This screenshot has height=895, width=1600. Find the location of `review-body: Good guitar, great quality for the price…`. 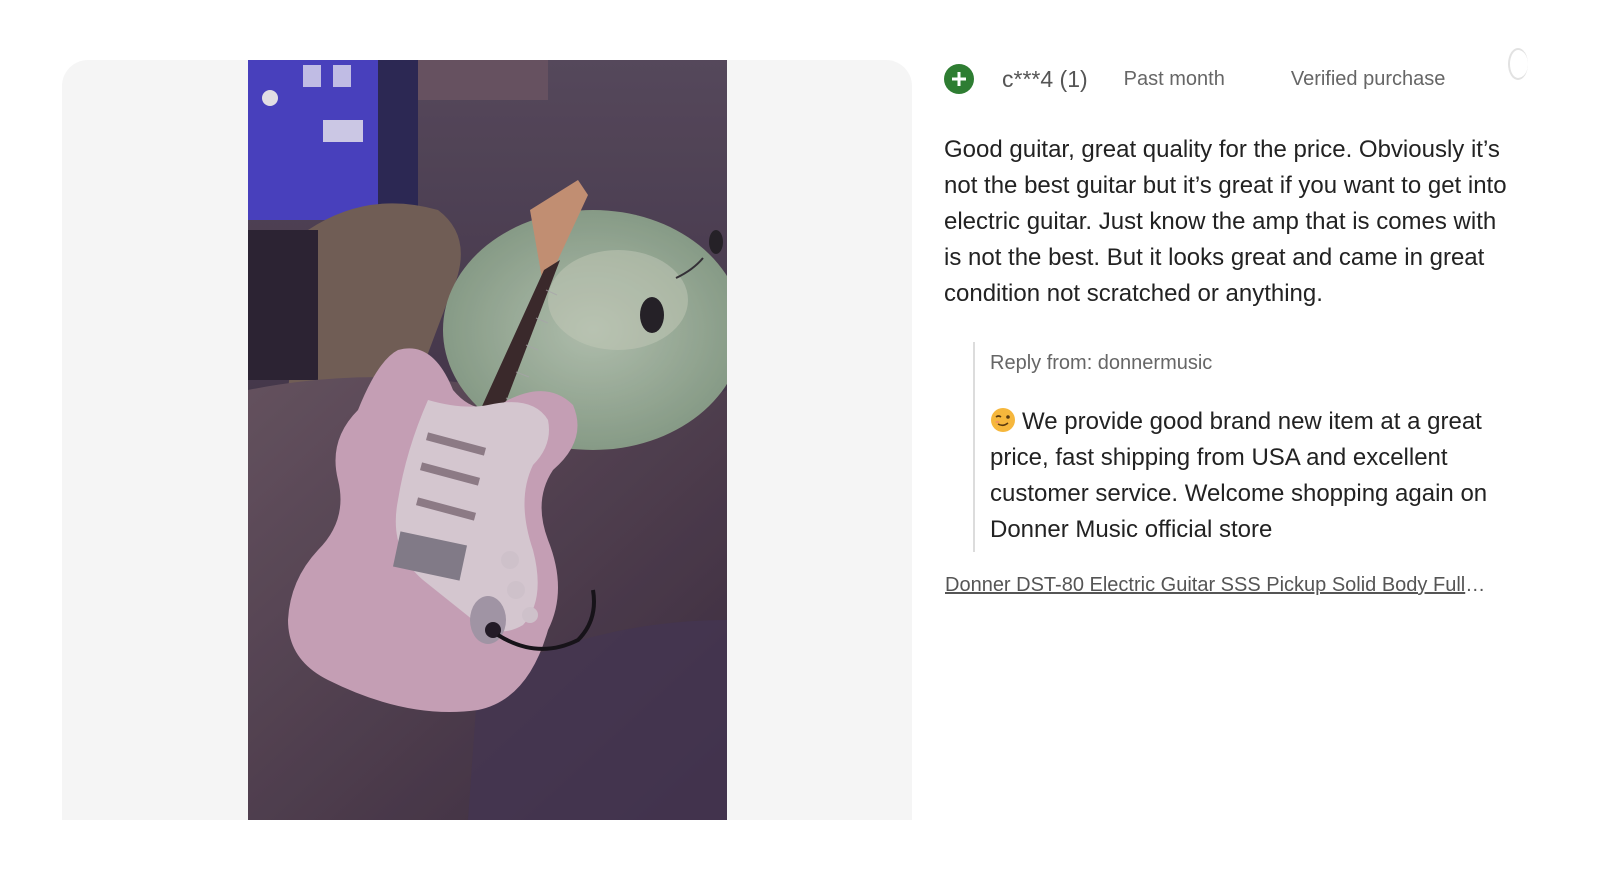

review-body: Good guitar, great quality for the price… is located at coordinates (1225, 221).